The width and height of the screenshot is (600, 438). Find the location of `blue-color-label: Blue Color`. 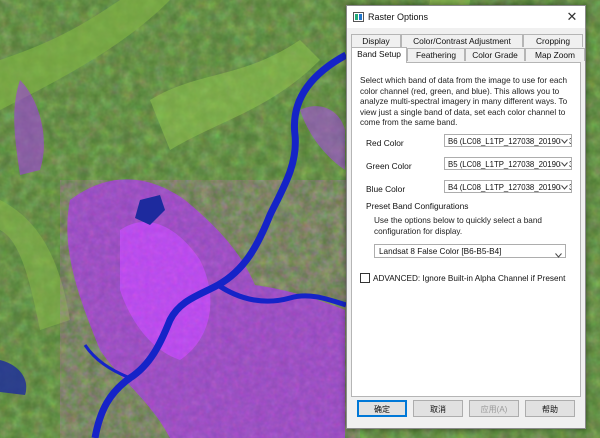

blue-color-label: Blue Color is located at coordinates (386, 189).